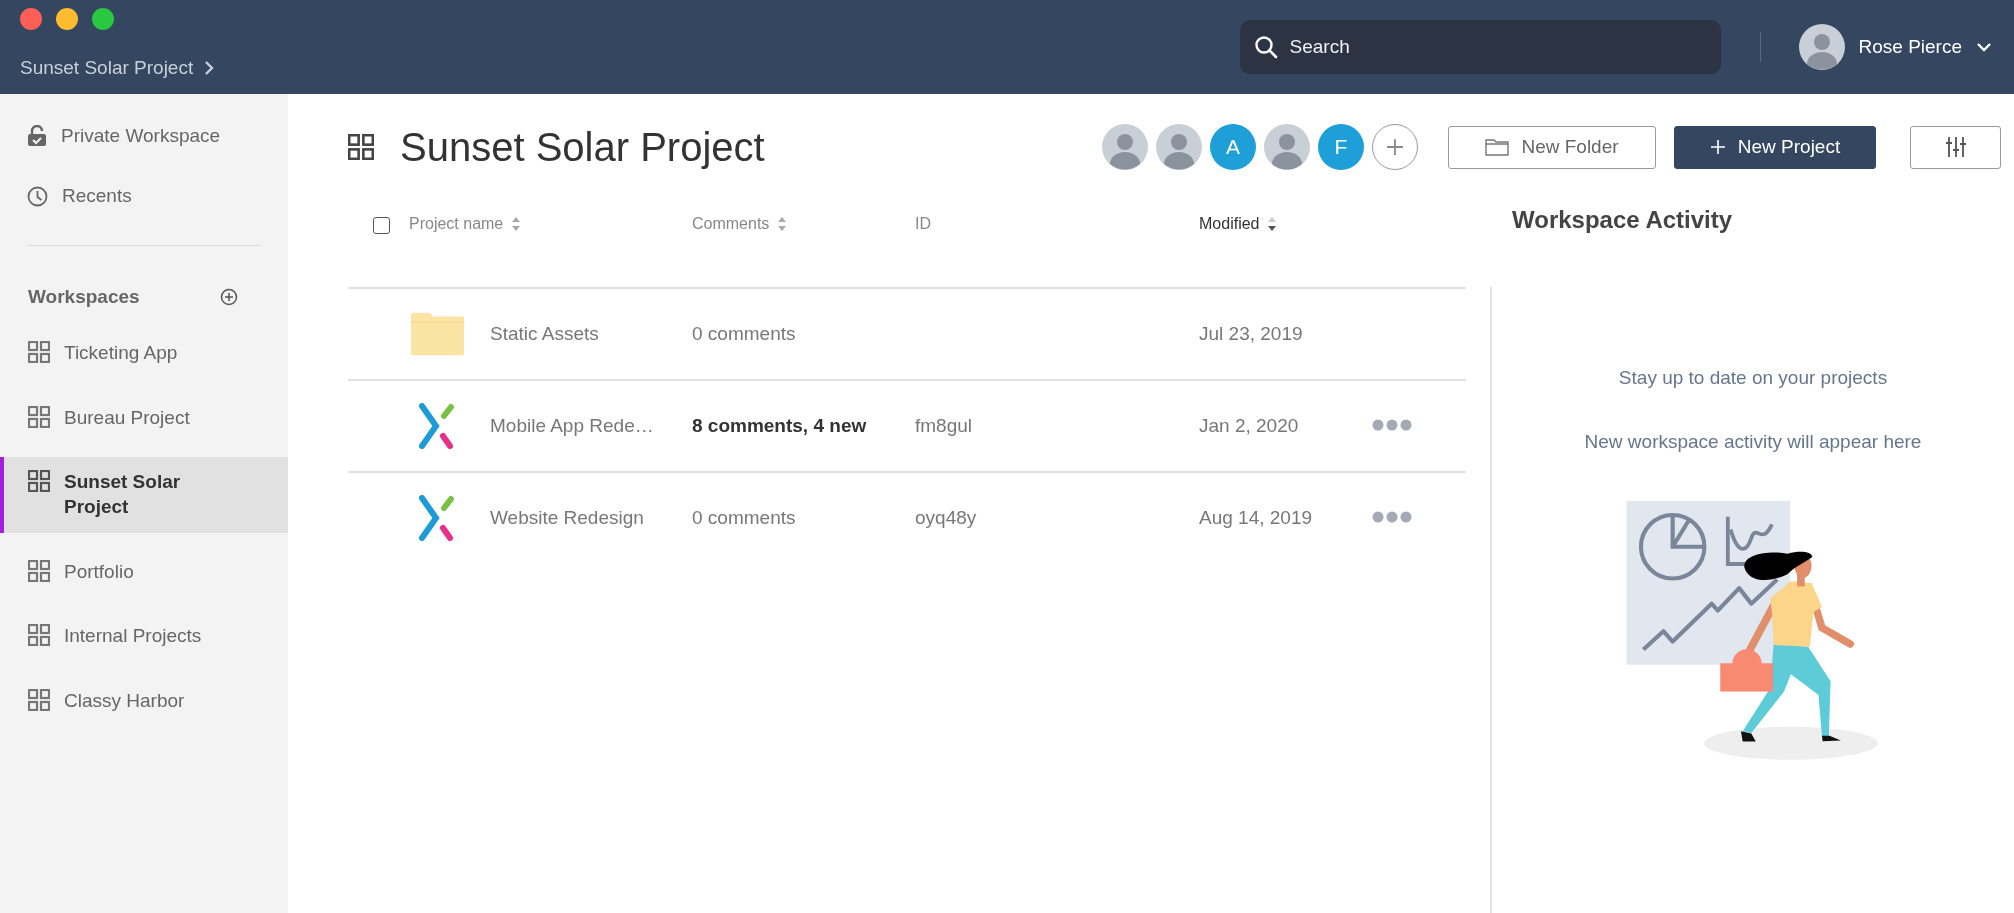 This screenshot has height=913, width=2014. I want to click on project-name: Website Redesign, so click(567, 518).